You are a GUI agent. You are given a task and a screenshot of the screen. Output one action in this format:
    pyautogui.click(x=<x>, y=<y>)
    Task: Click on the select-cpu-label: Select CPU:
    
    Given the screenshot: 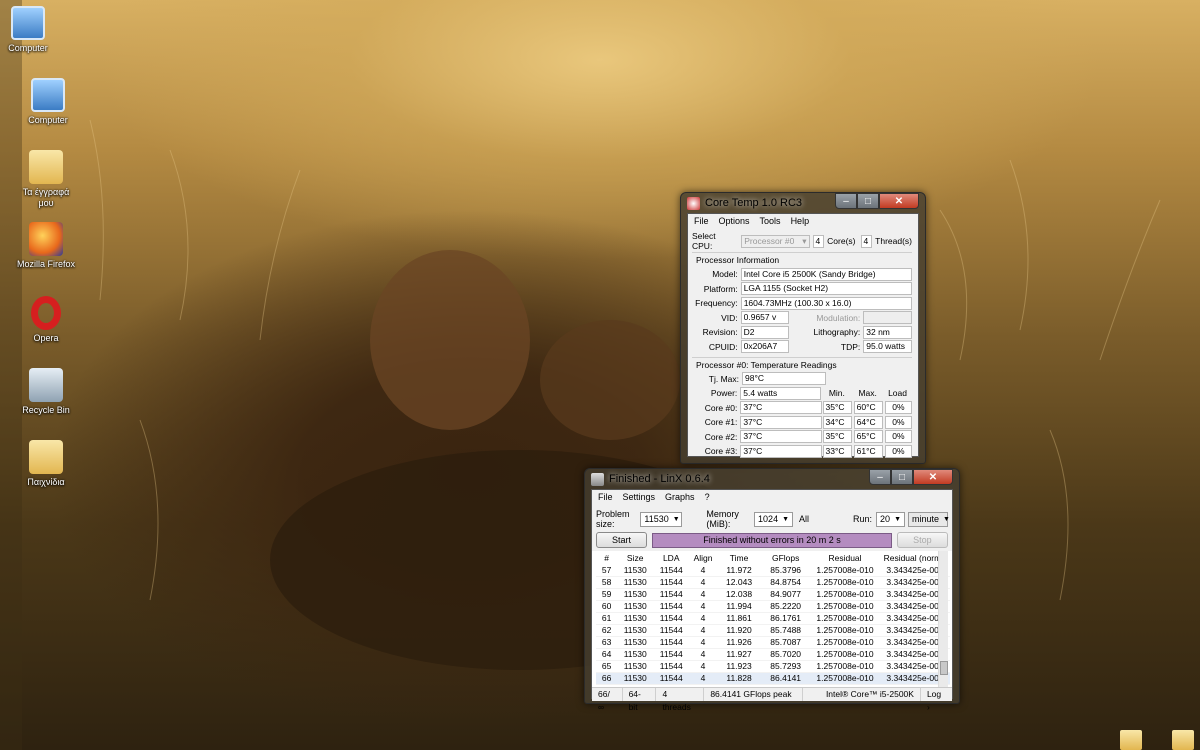 What is the action you would take?
    pyautogui.click(x=704, y=241)
    